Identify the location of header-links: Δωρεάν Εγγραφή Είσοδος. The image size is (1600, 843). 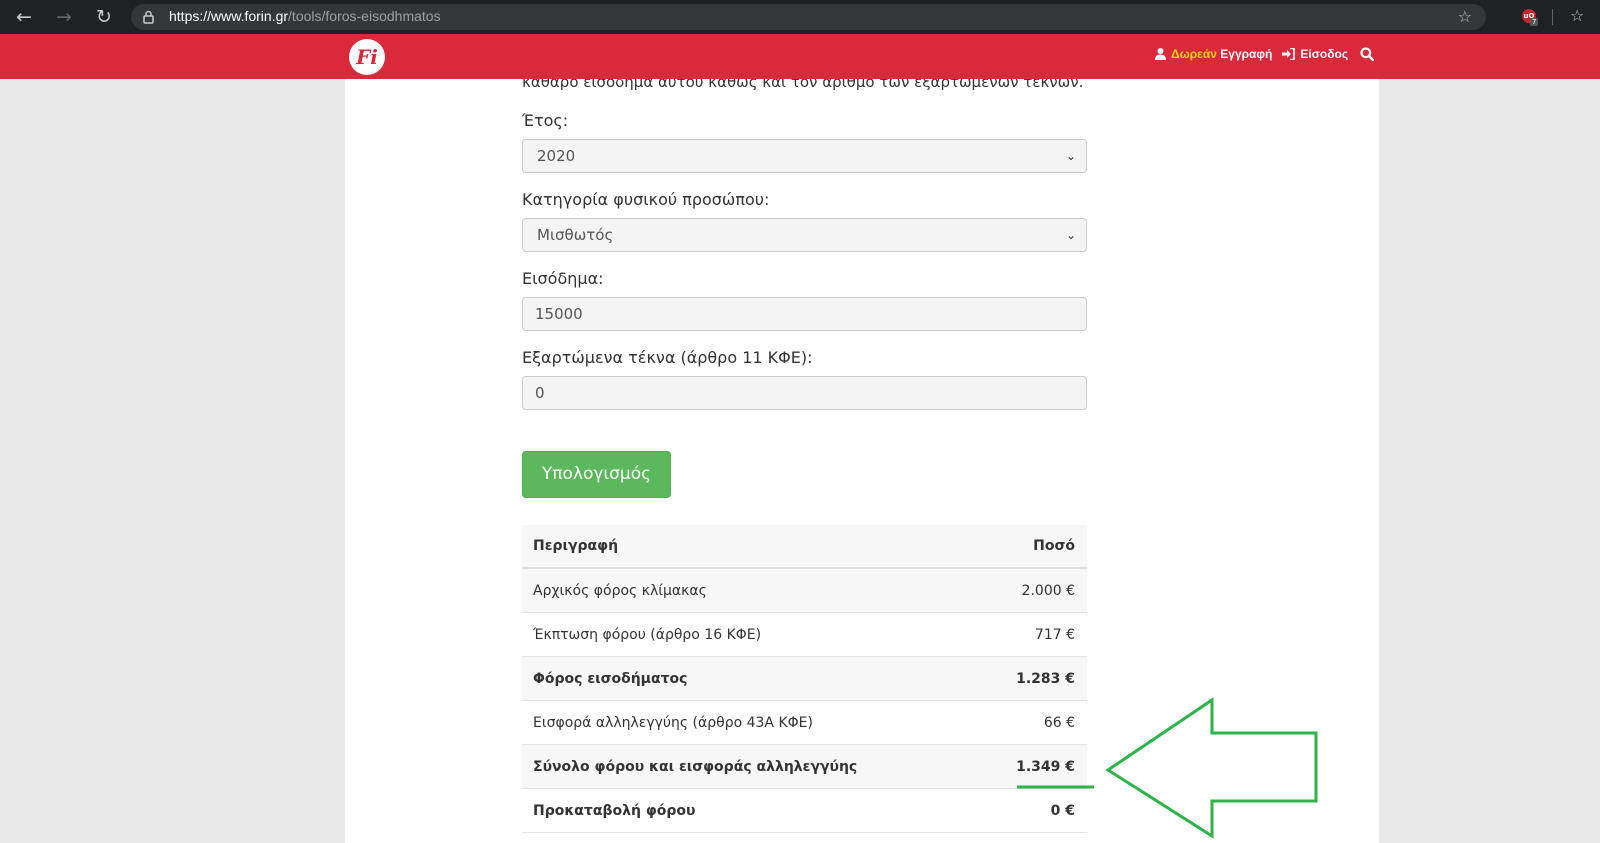
(1265, 54).